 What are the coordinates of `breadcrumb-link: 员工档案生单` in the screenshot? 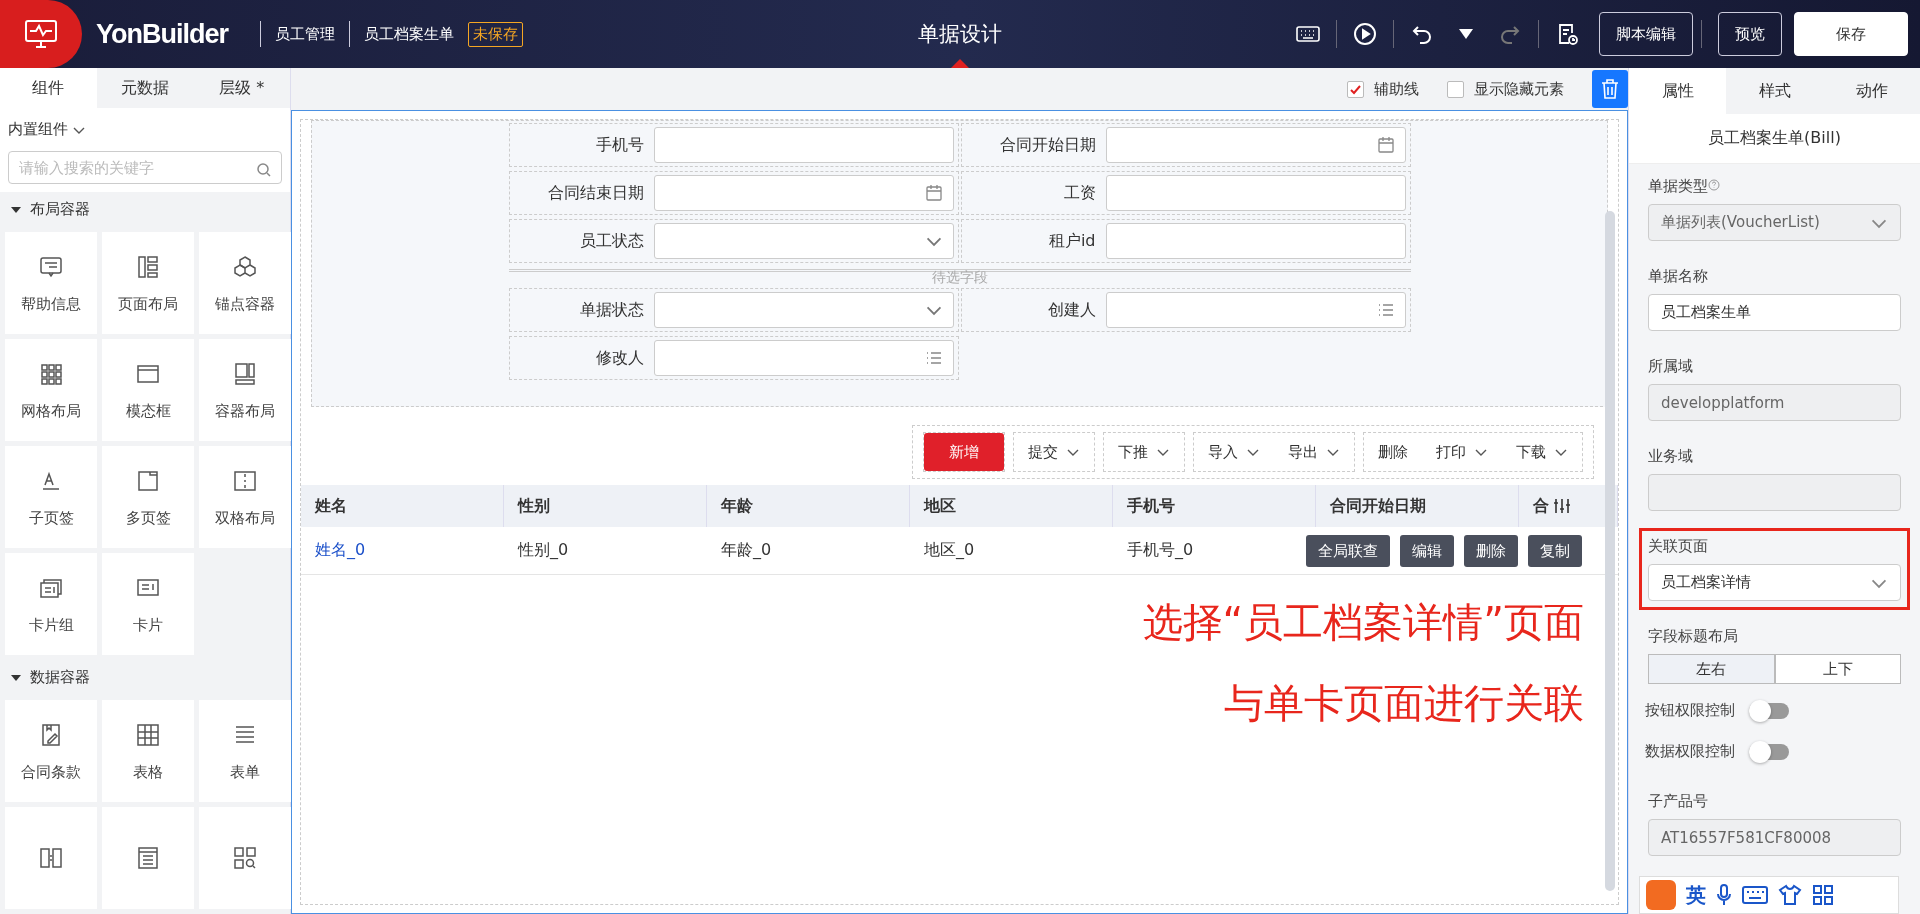 It's located at (409, 34).